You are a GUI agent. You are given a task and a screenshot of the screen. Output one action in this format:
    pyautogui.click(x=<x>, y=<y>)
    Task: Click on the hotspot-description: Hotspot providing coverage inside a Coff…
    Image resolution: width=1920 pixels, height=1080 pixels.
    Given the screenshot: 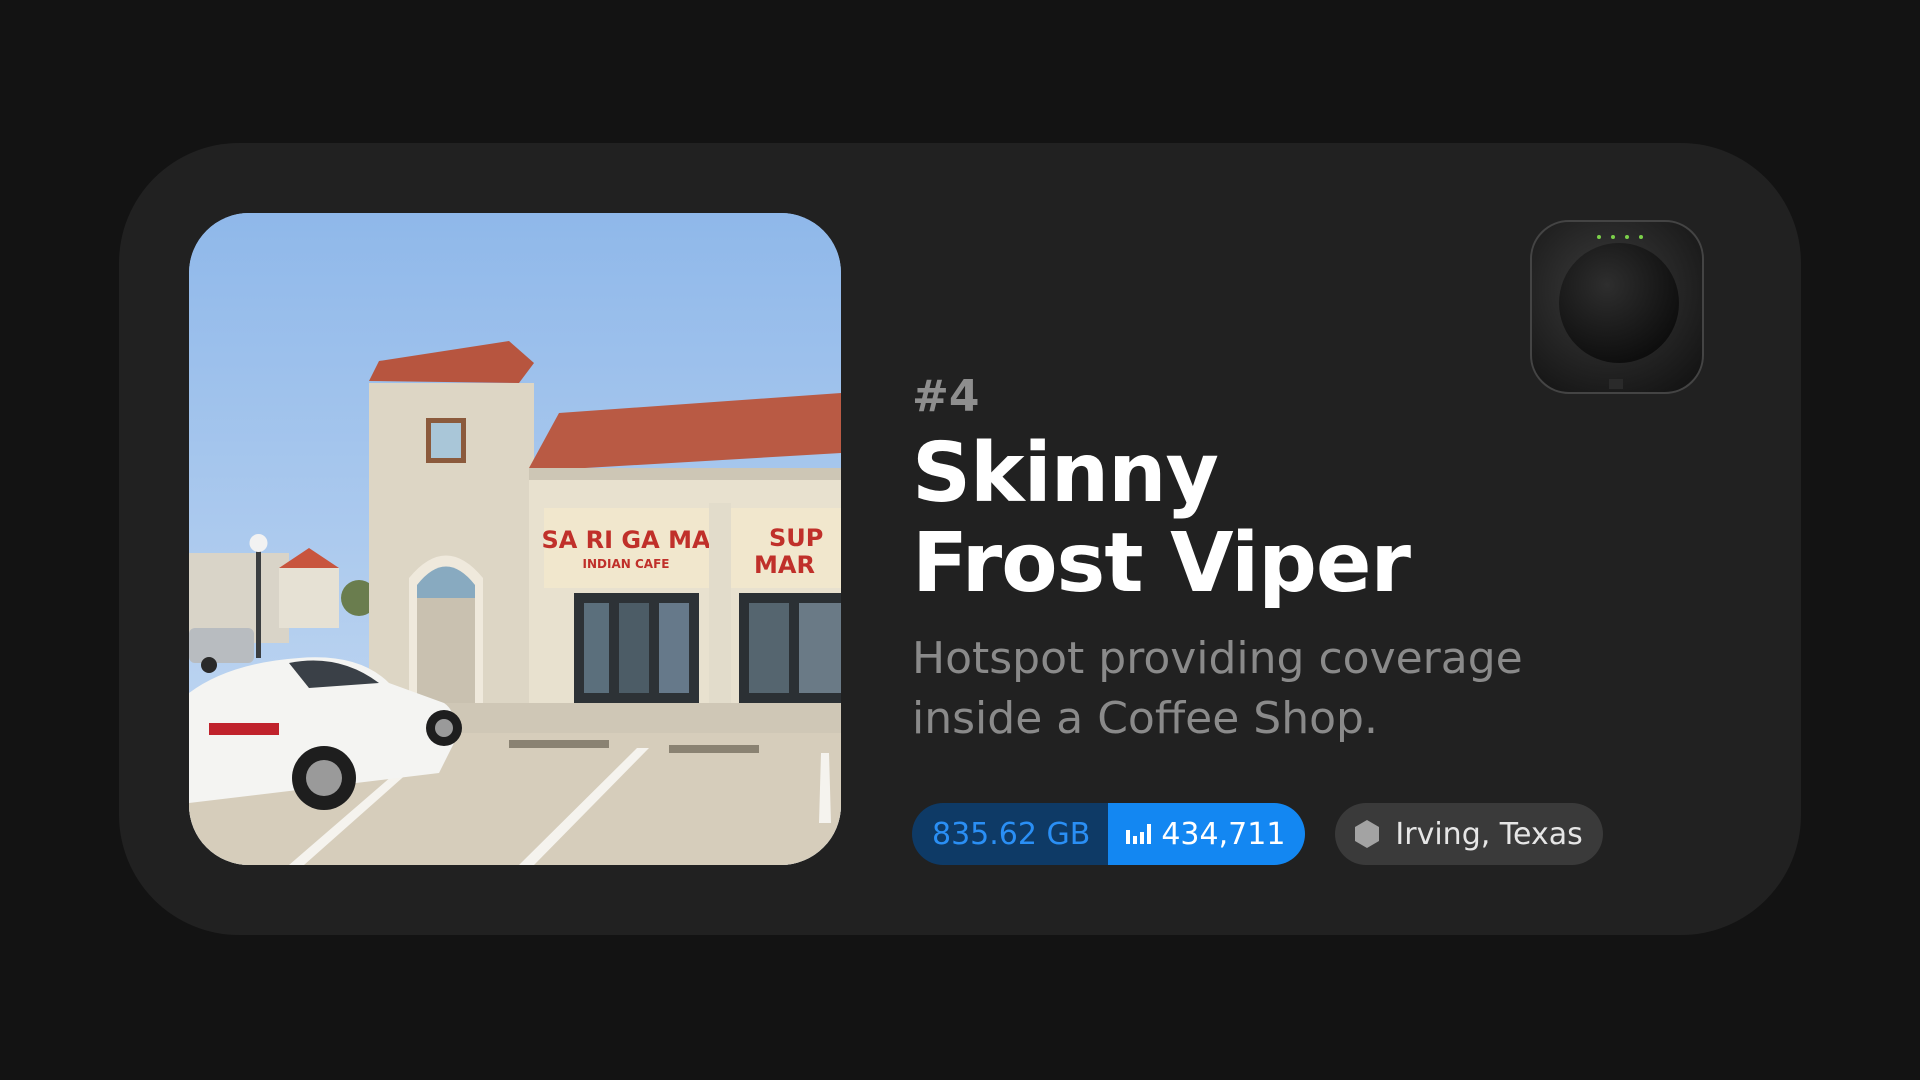 What is the action you would take?
    pyautogui.click(x=1217, y=688)
    